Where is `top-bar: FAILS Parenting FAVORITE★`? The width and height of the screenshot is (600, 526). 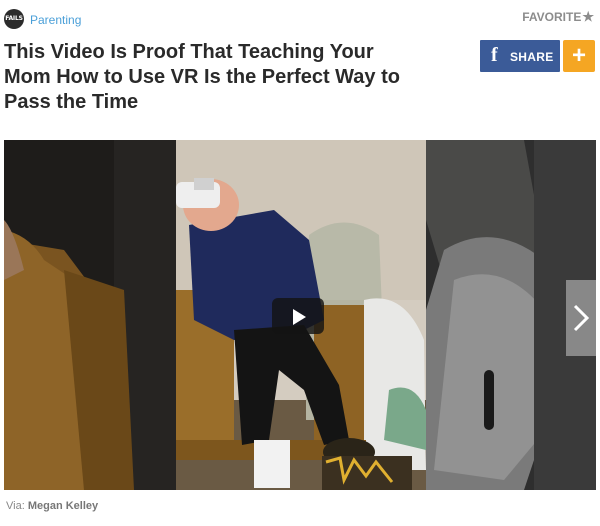
top-bar: FAILS Parenting FAVORITE★ is located at coordinates (299, 20).